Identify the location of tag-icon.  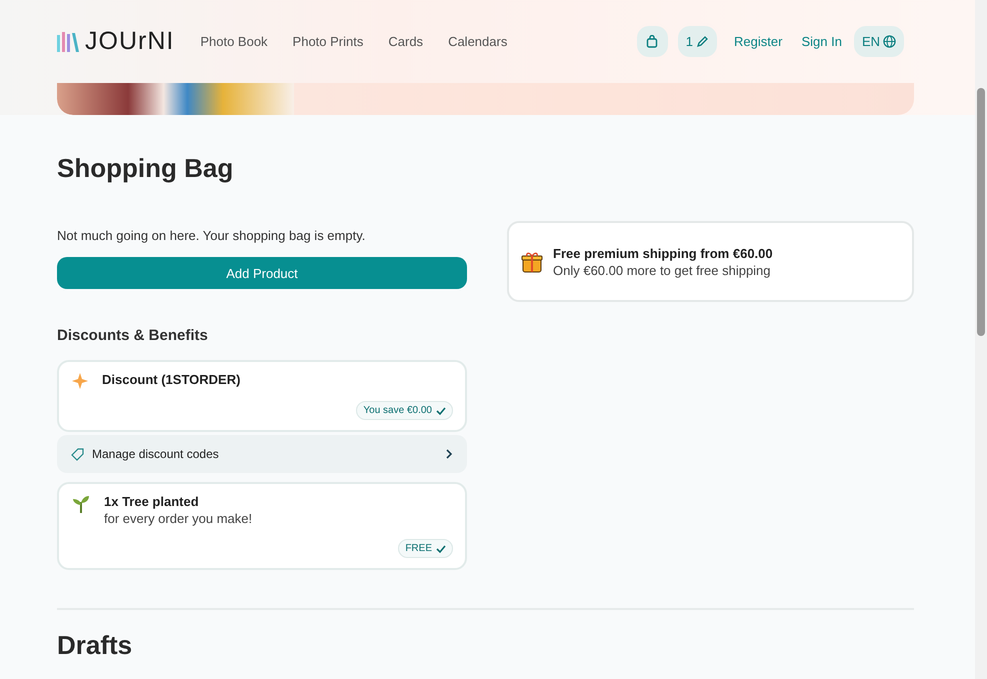
(77, 454).